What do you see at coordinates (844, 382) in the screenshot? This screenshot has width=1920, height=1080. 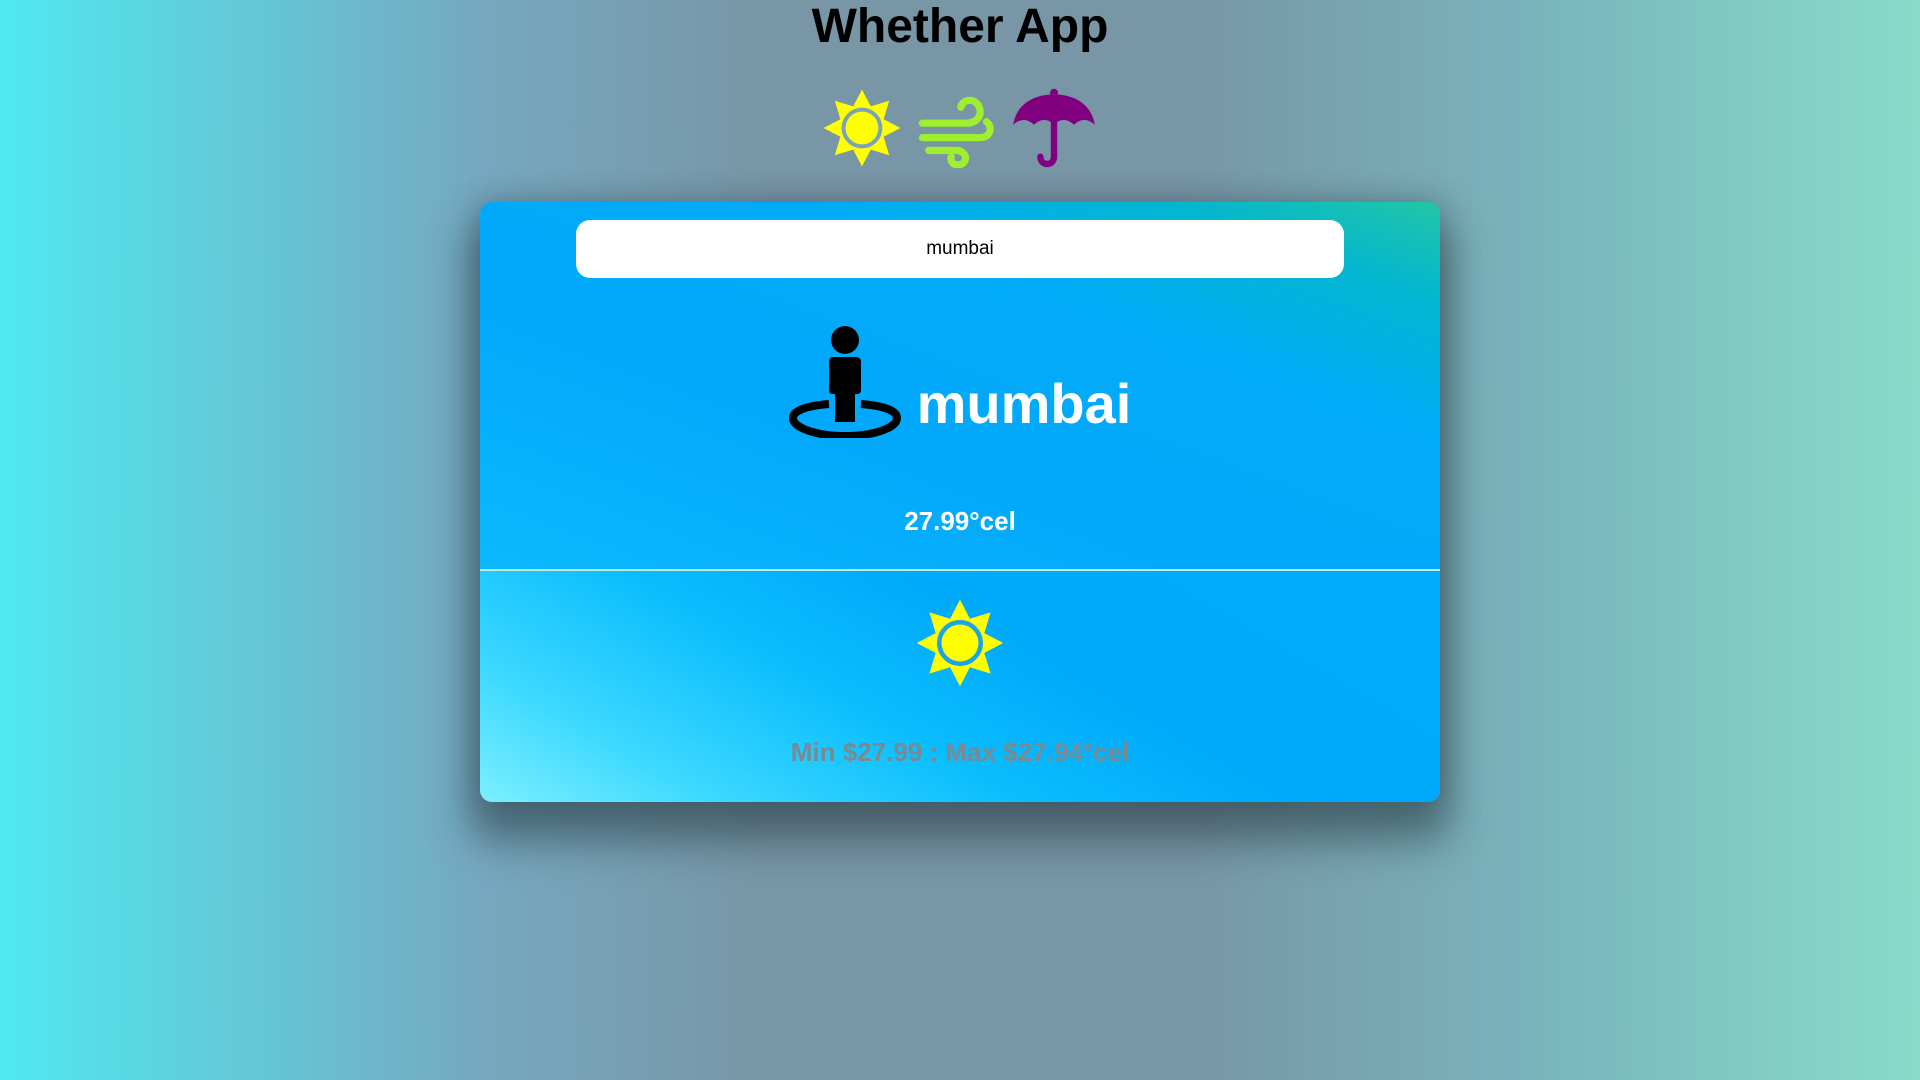 I see `street-view-icon` at bounding box center [844, 382].